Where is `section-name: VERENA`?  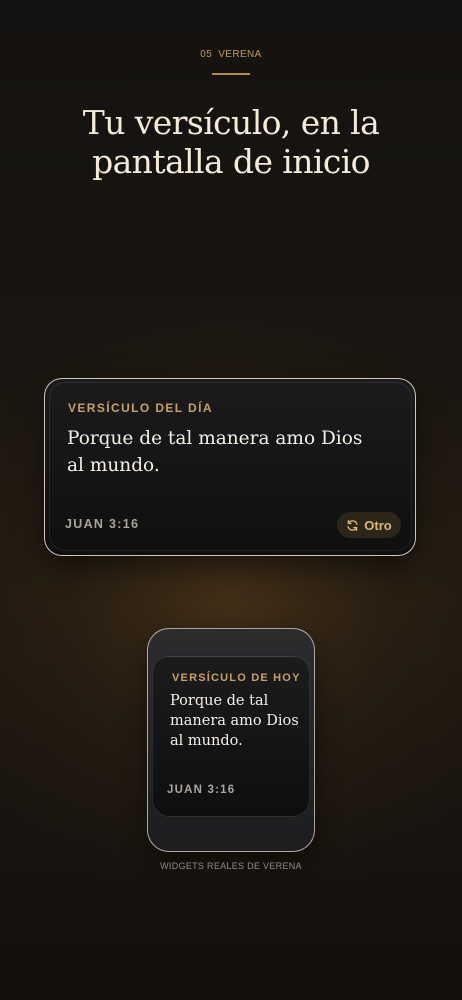
section-name: VERENA is located at coordinates (240, 54).